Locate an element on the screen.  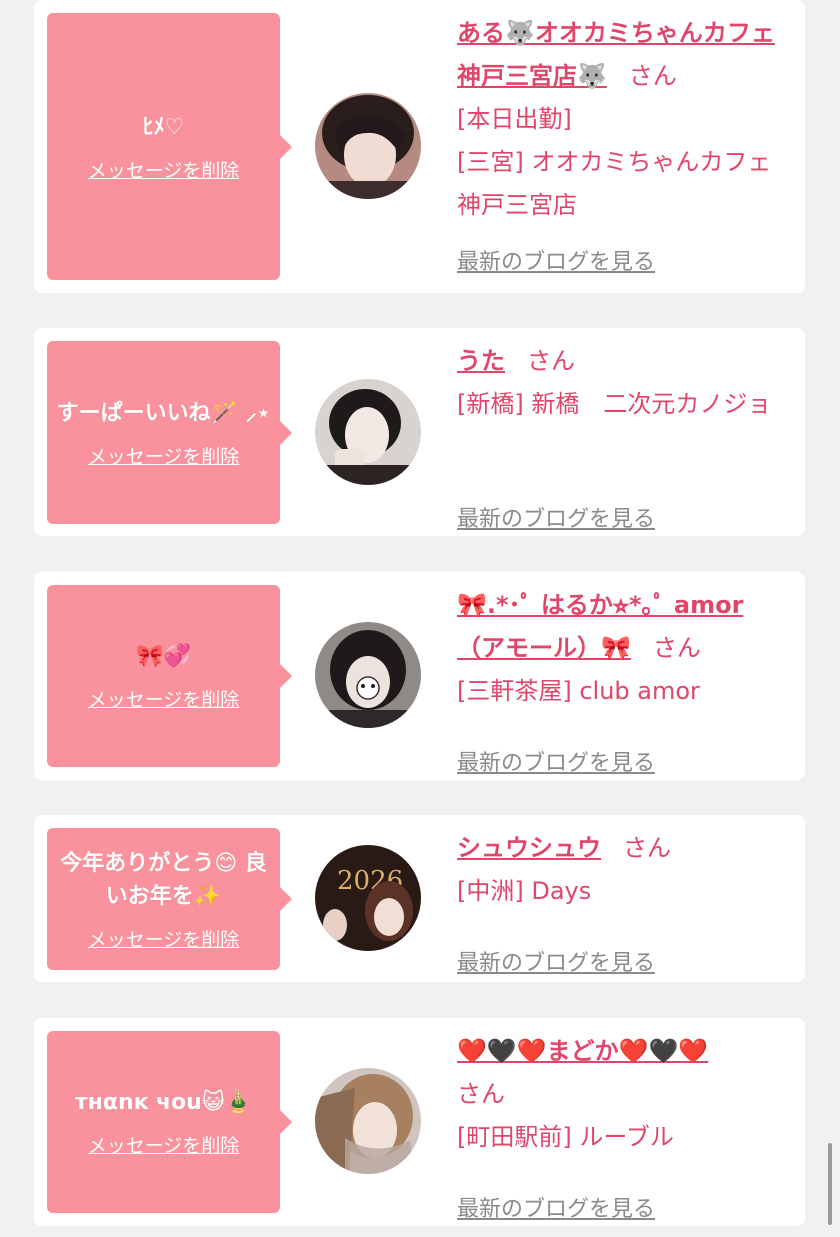
message-bubble: 今年ありがとう😊 良いお年を✨ メッセージを削除 is located at coordinates (169, 899).